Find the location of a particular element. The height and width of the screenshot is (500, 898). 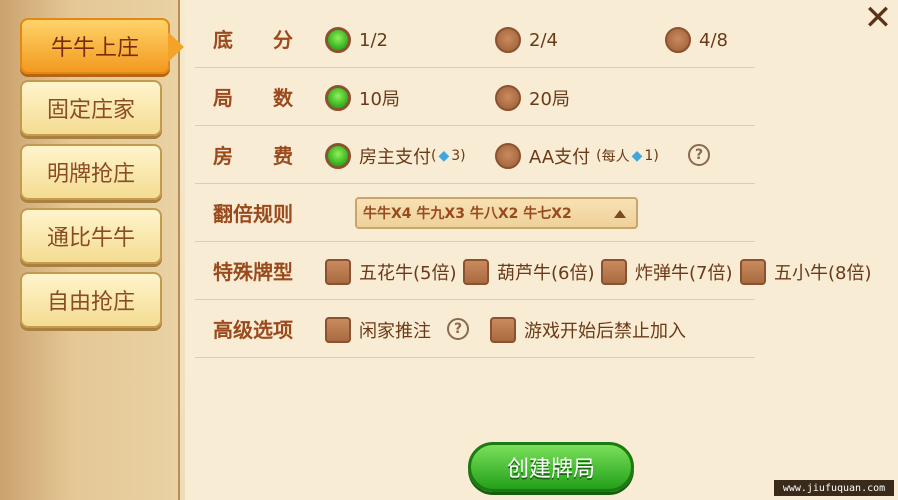

option-label: 1/2 is located at coordinates (373, 40).